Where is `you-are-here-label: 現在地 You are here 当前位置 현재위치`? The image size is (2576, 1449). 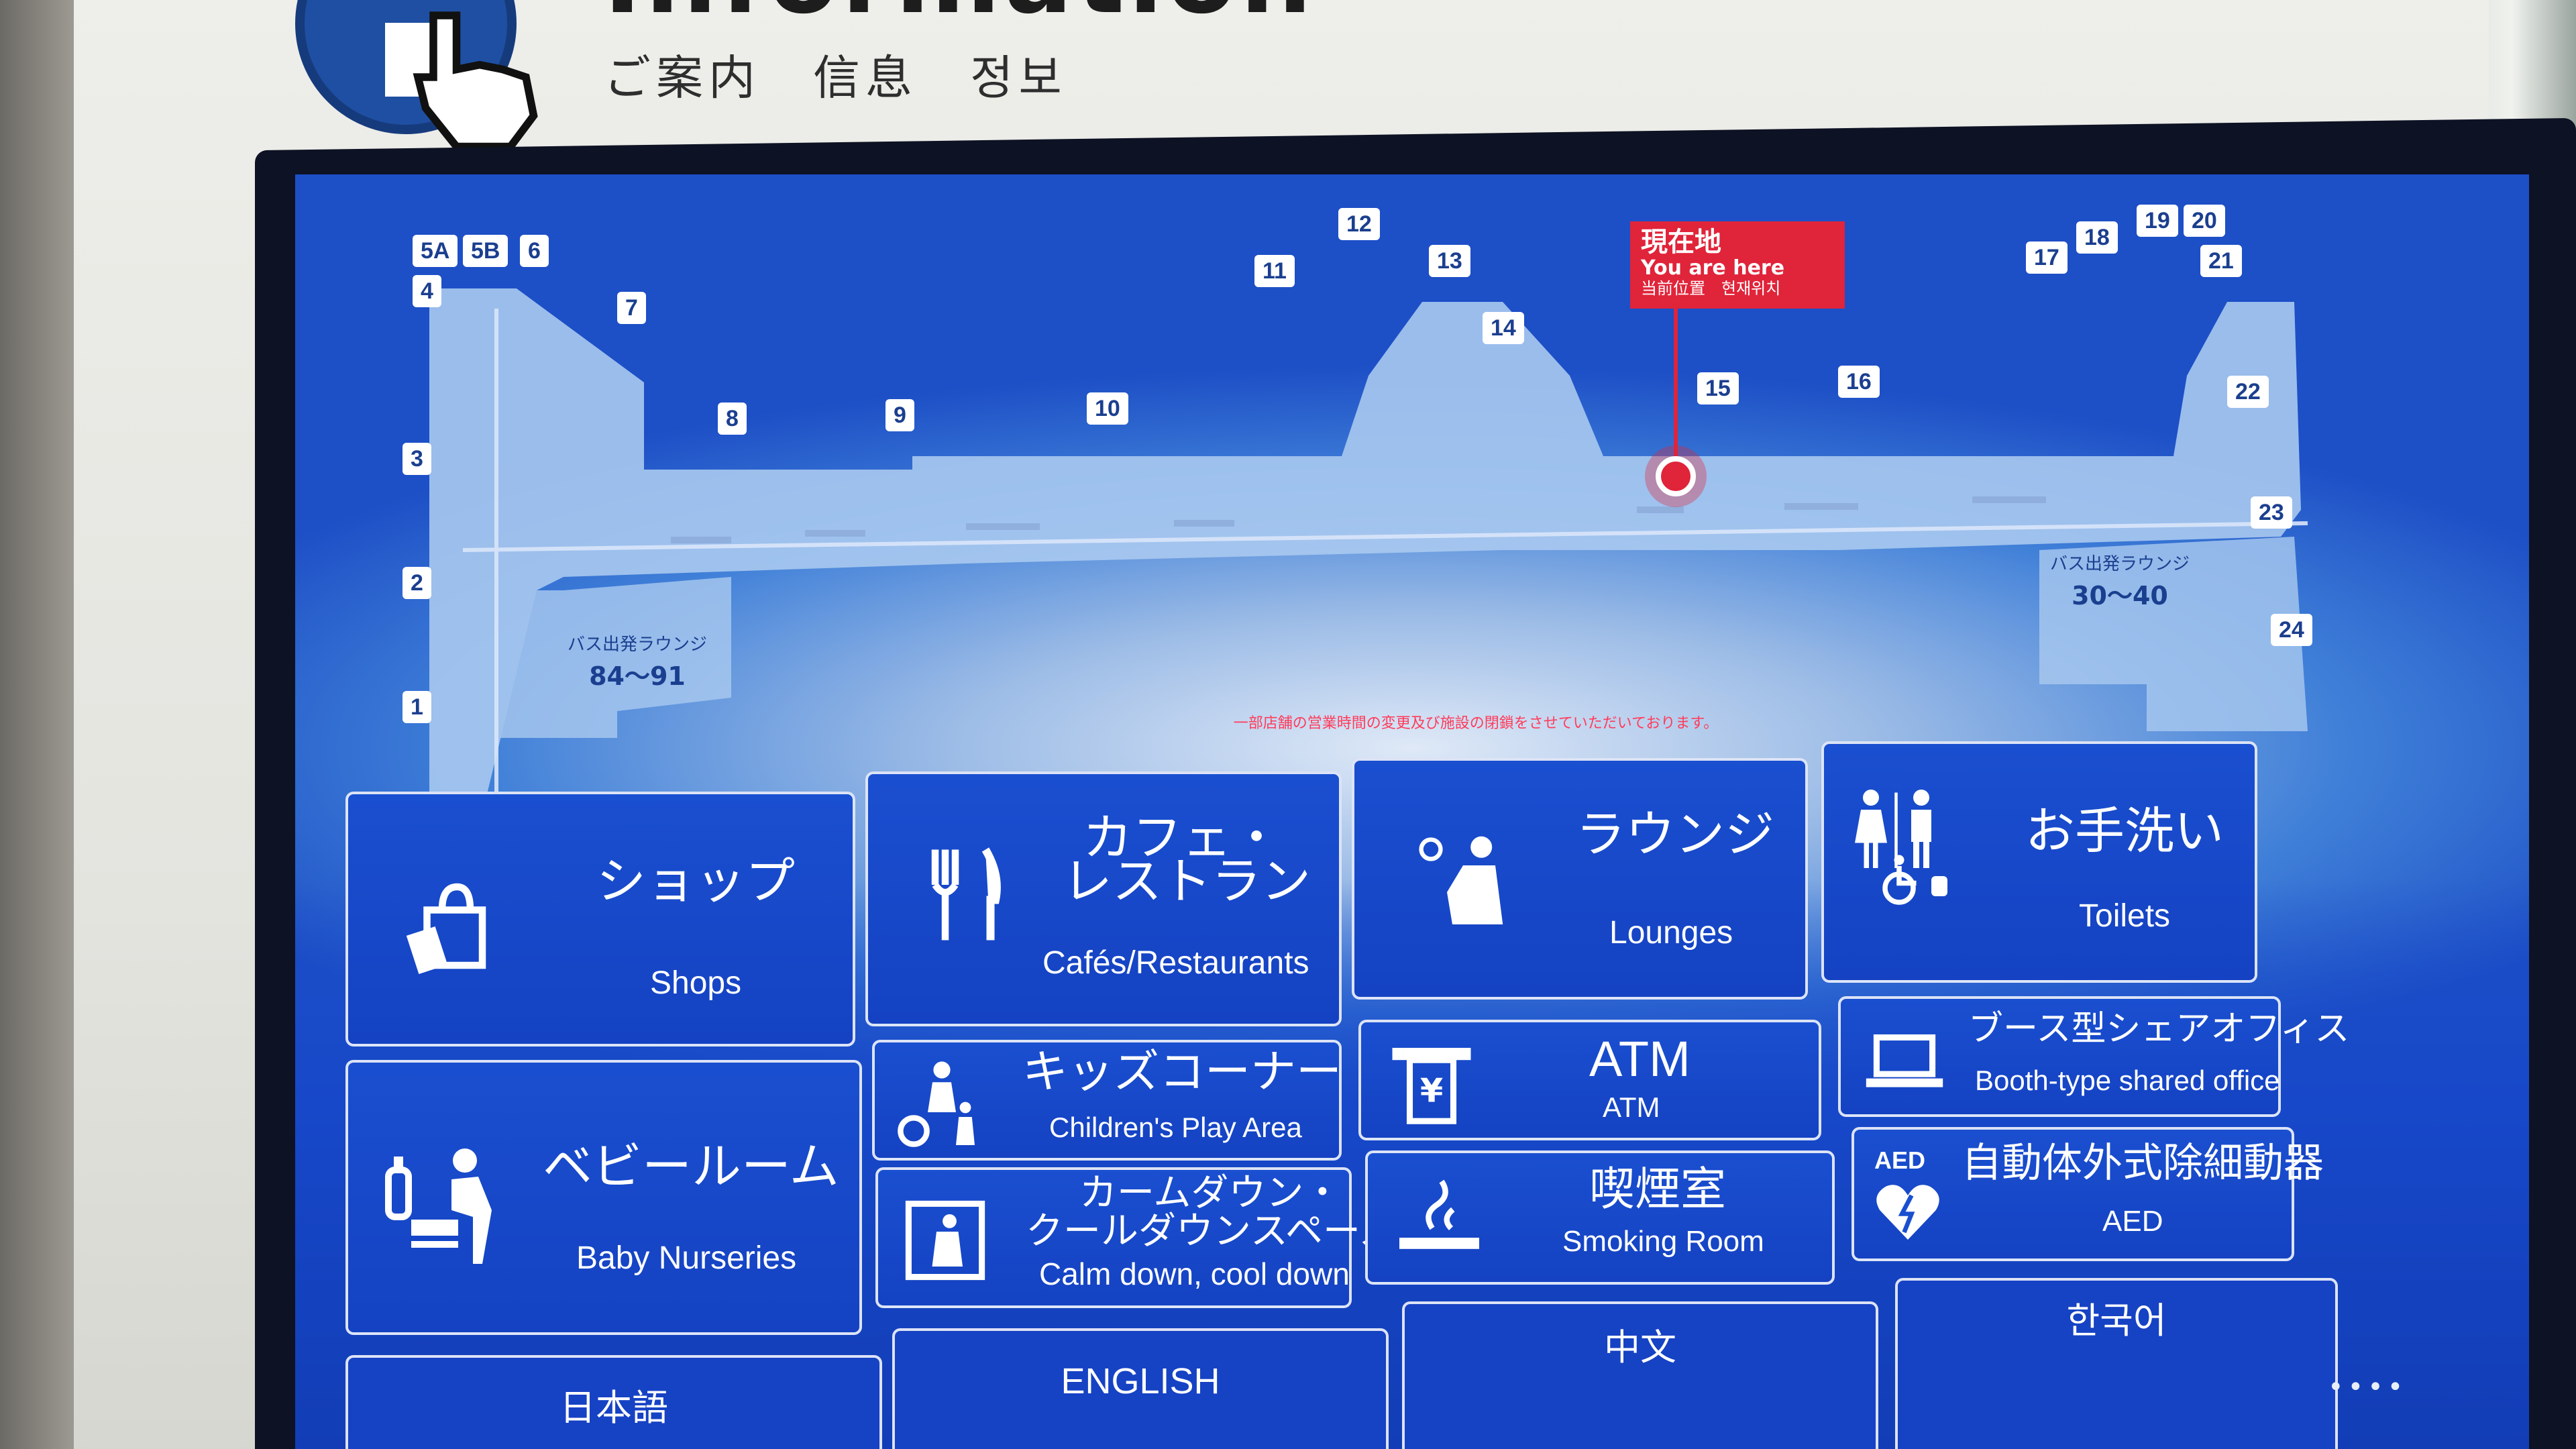
you-are-here-label: 現在地 You are here 当前位置 현재위치 is located at coordinates (1737, 265).